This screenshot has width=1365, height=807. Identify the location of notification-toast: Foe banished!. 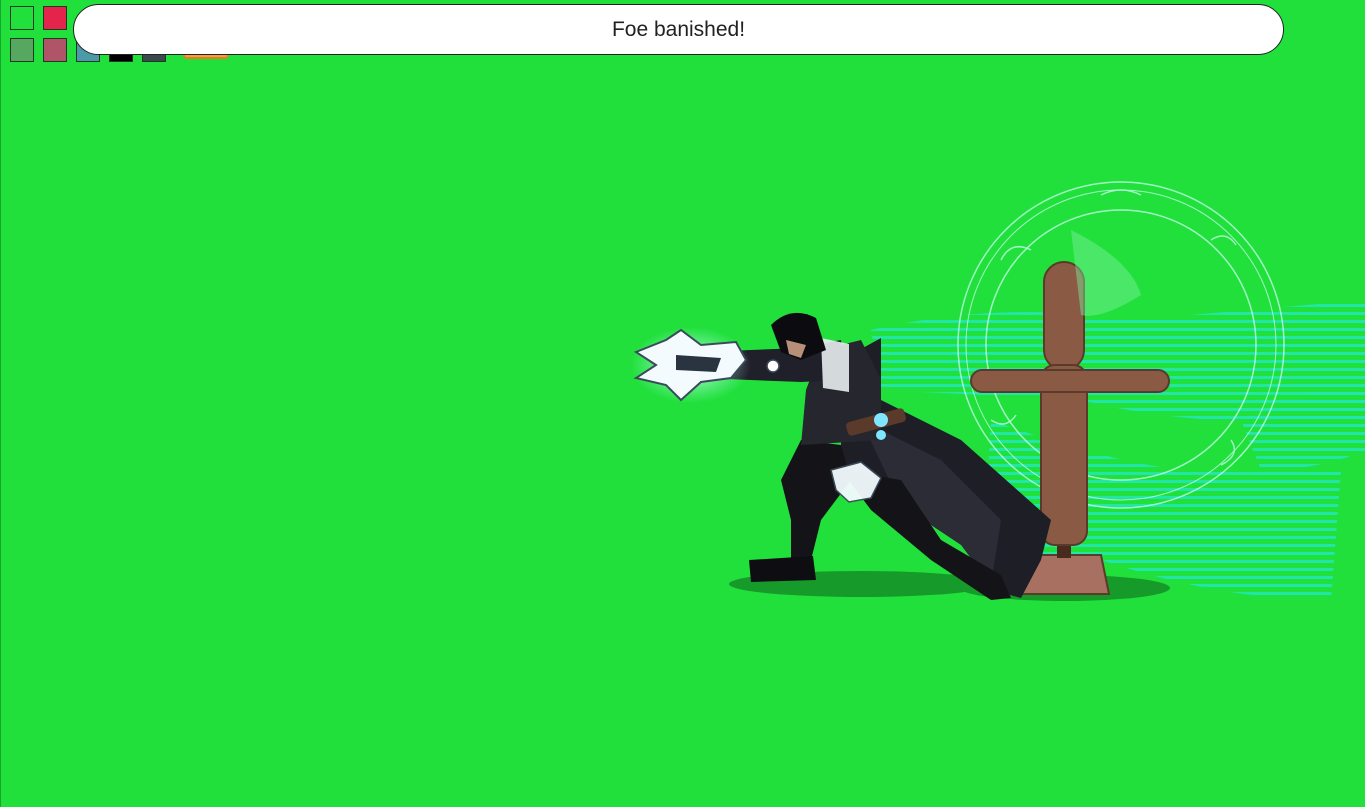
(678, 29).